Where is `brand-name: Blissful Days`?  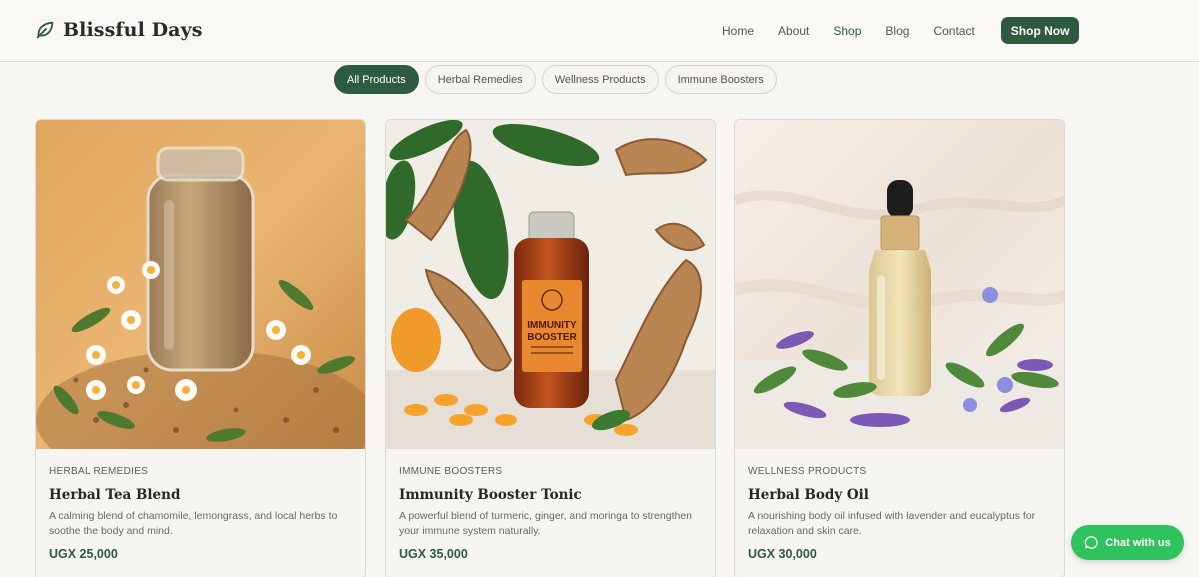 brand-name: Blissful Days is located at coordinates (133, 30).